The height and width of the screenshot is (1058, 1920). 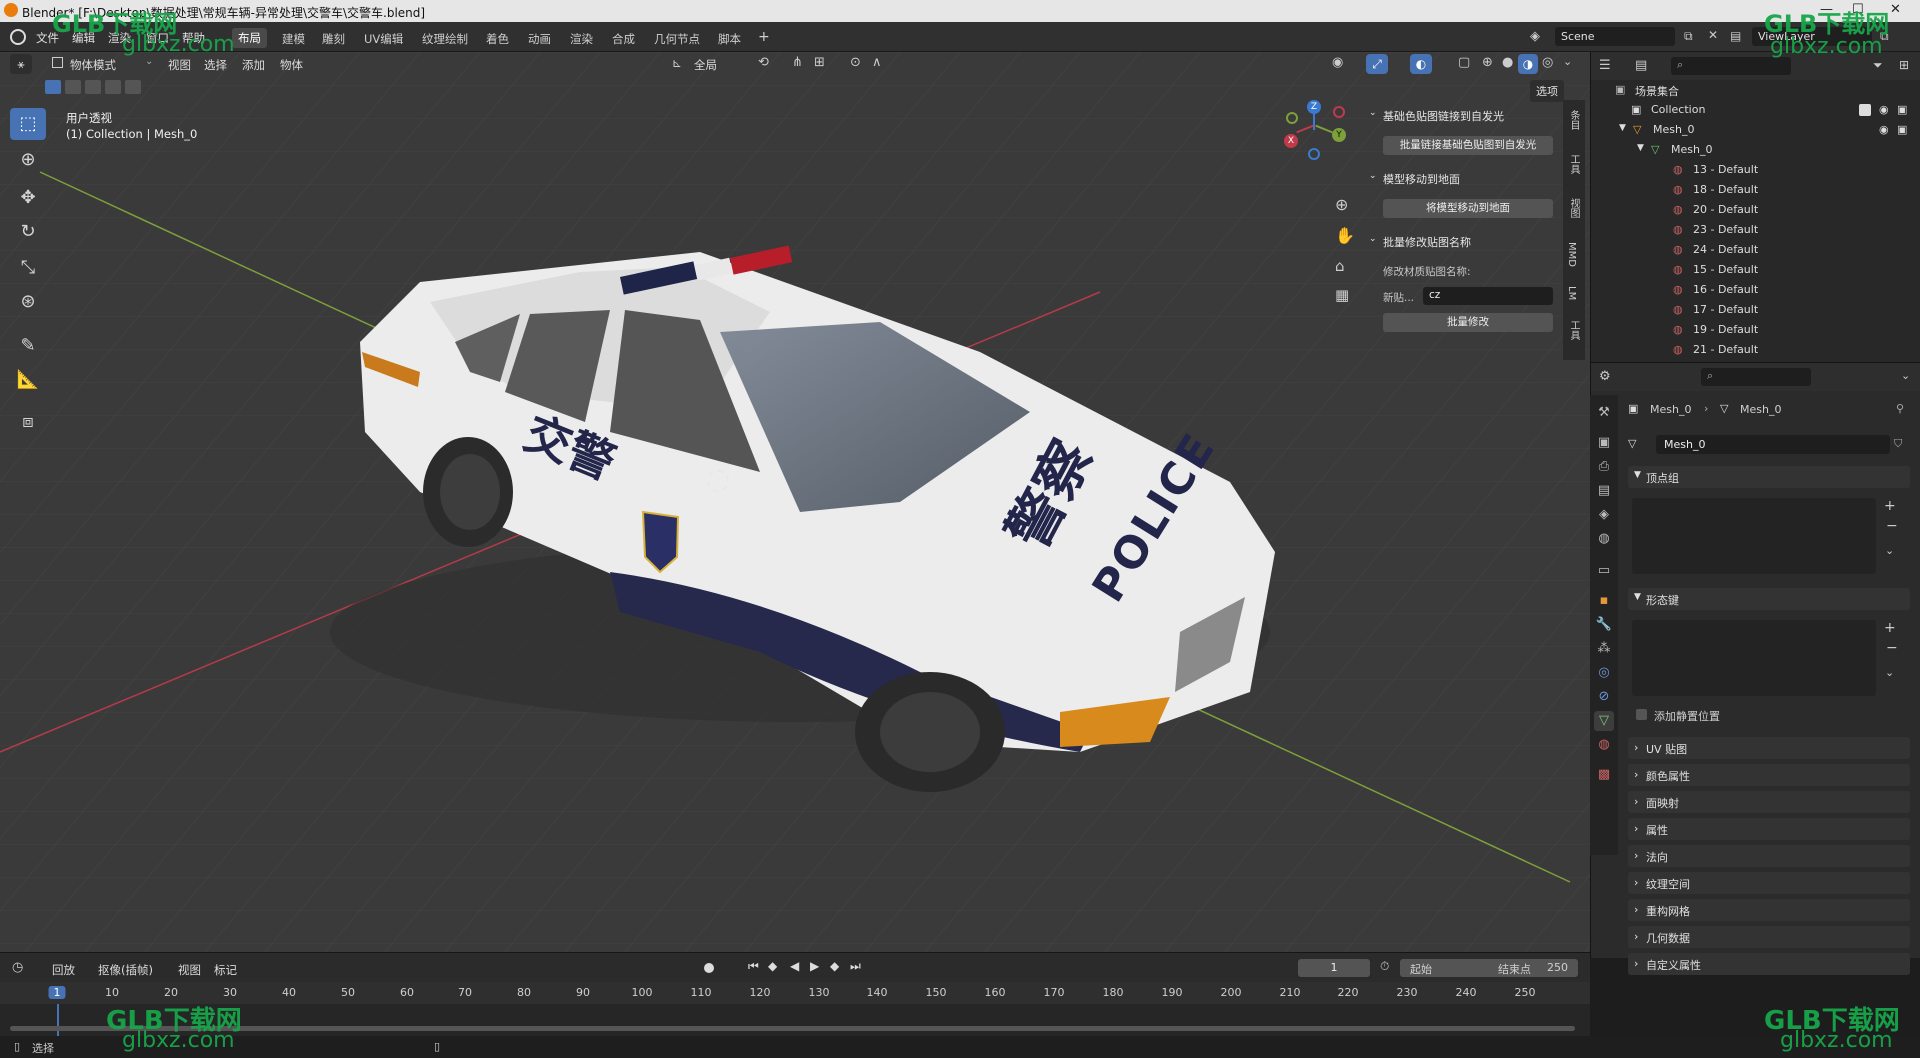 I want to click on select-subtract-icon, so click(x=93, y=87).